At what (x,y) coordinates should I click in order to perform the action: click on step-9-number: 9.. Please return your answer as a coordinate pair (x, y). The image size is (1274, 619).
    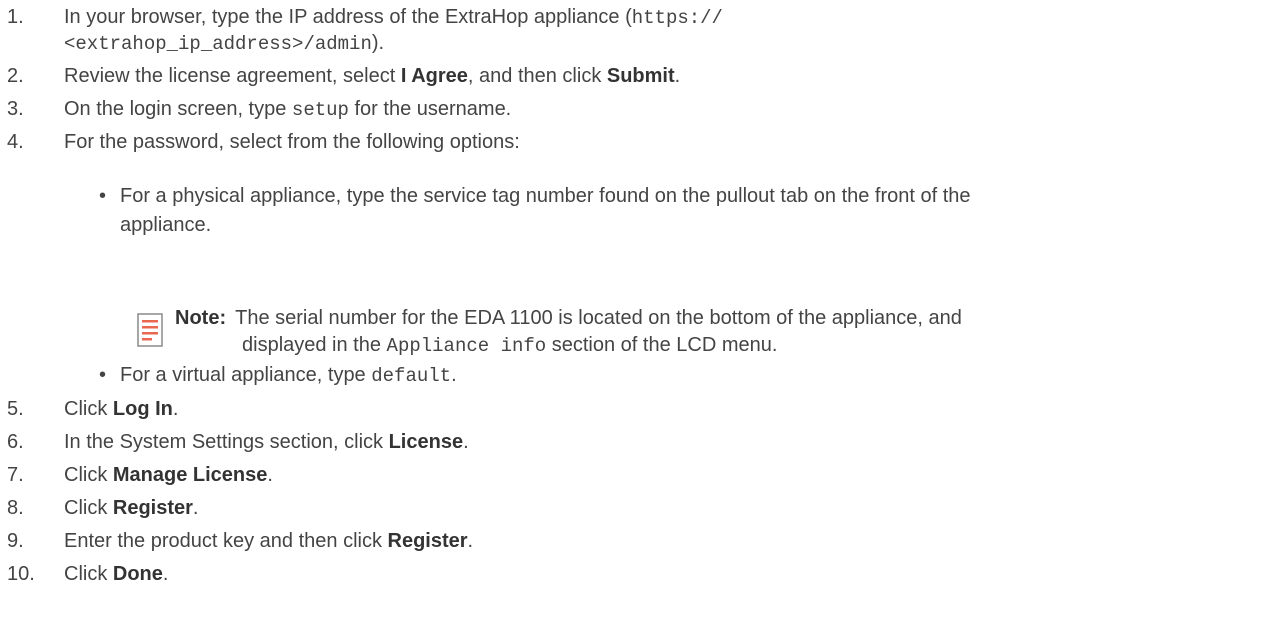
    Looking at the image, I should click on (15, 541).